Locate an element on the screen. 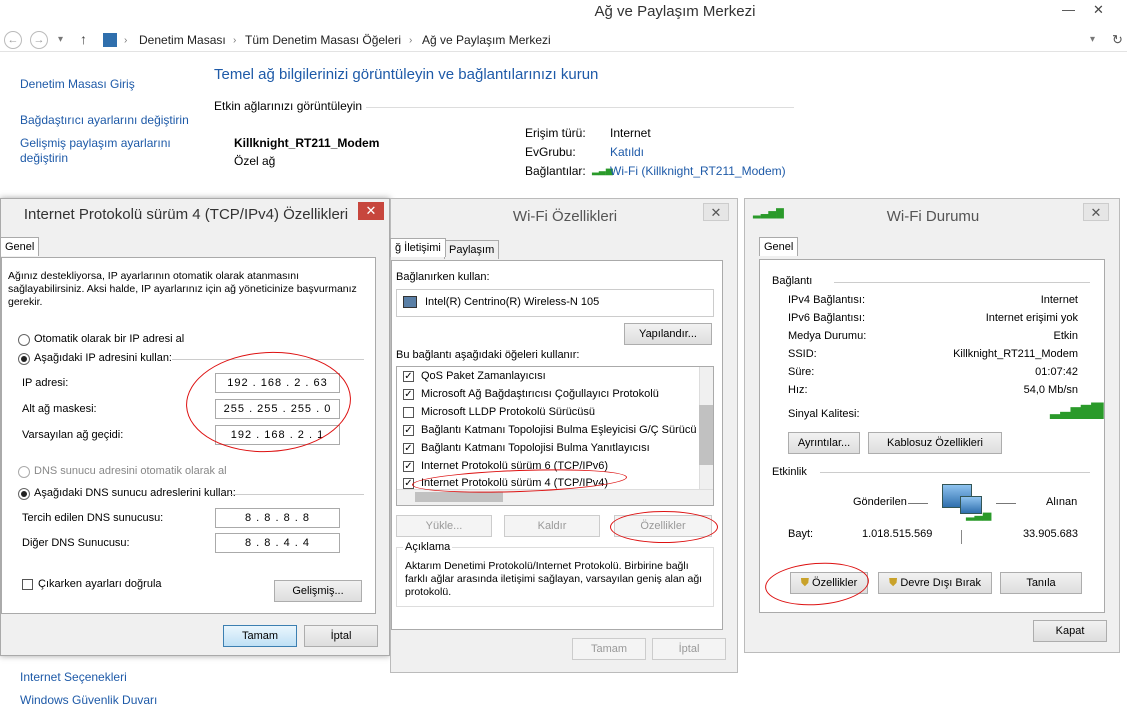 This screenshot has height=717, width=1127. access-value: Internet is located at coordinates (630, 133).